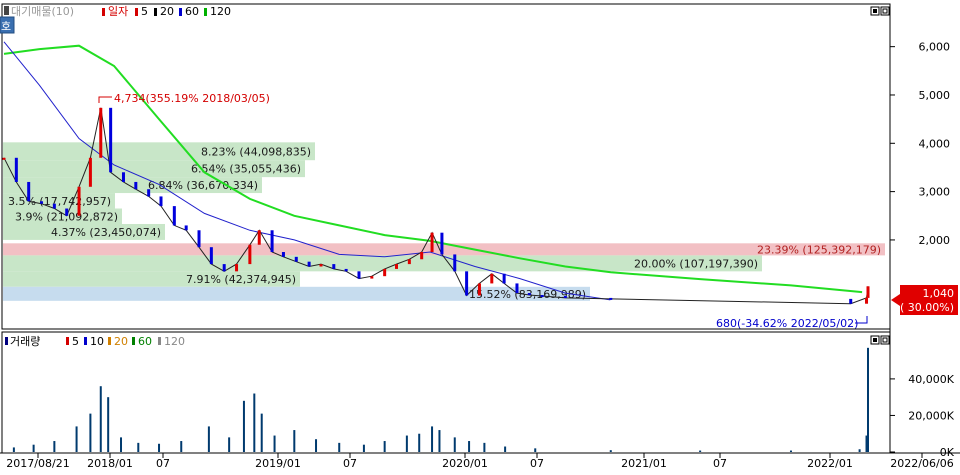  I want to click on side-toggle-button-label: 호, so click(6, 26).